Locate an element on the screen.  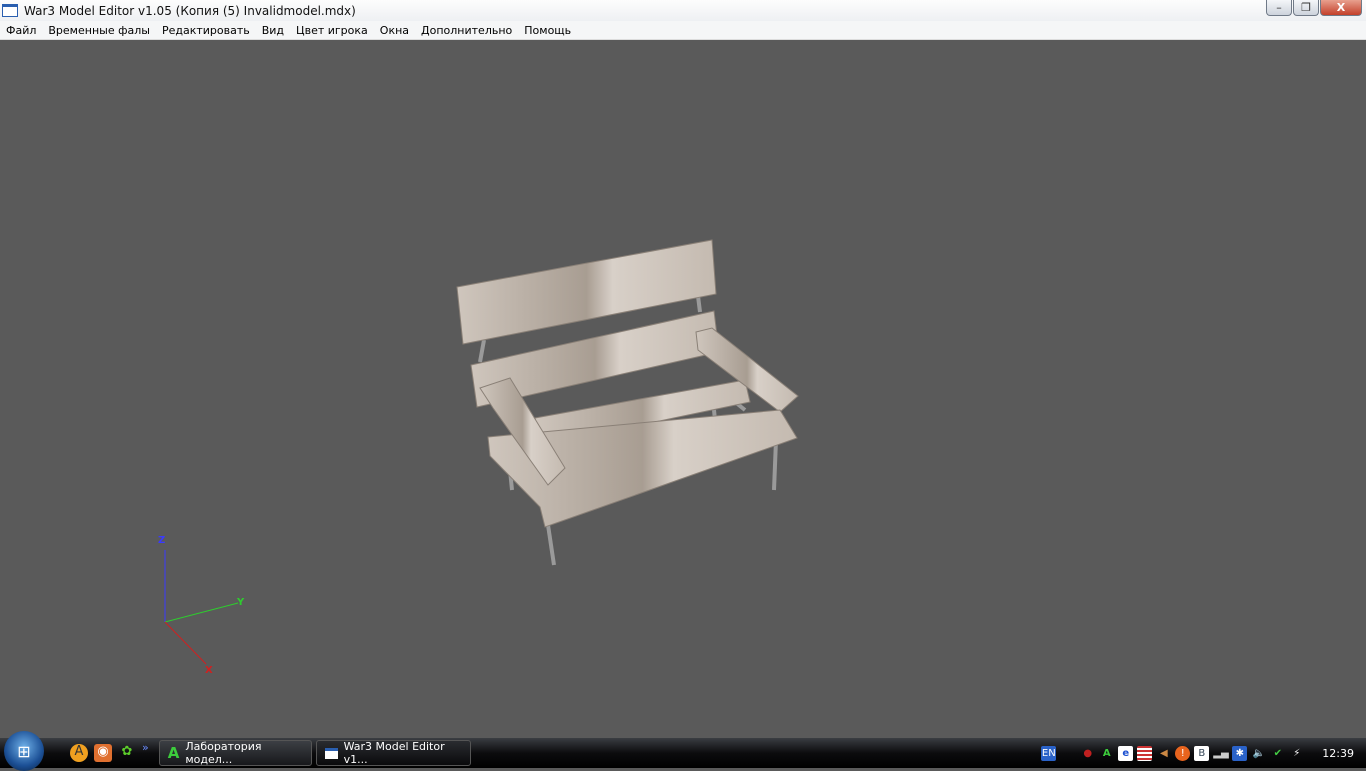
power-plug-icon: ⚡ is located at coordinates (1296, 753).